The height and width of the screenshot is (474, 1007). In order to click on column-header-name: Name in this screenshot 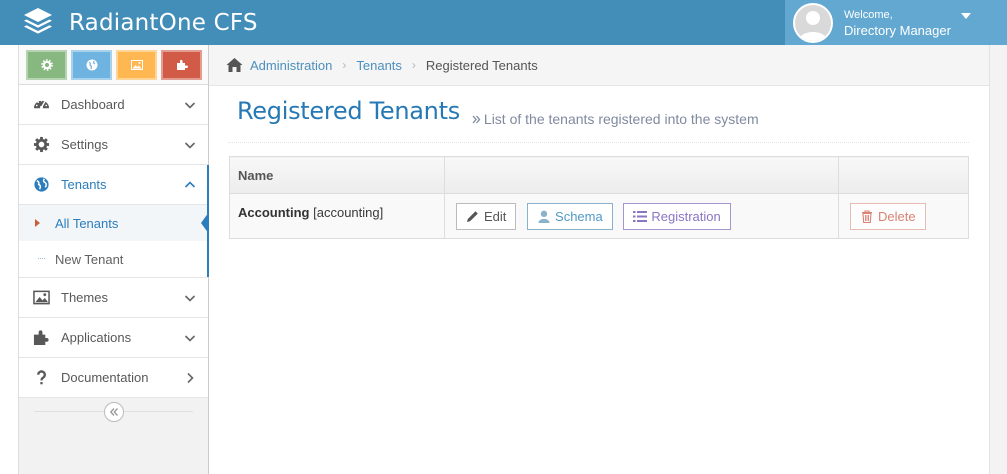, I will do `click(337, 175)`.